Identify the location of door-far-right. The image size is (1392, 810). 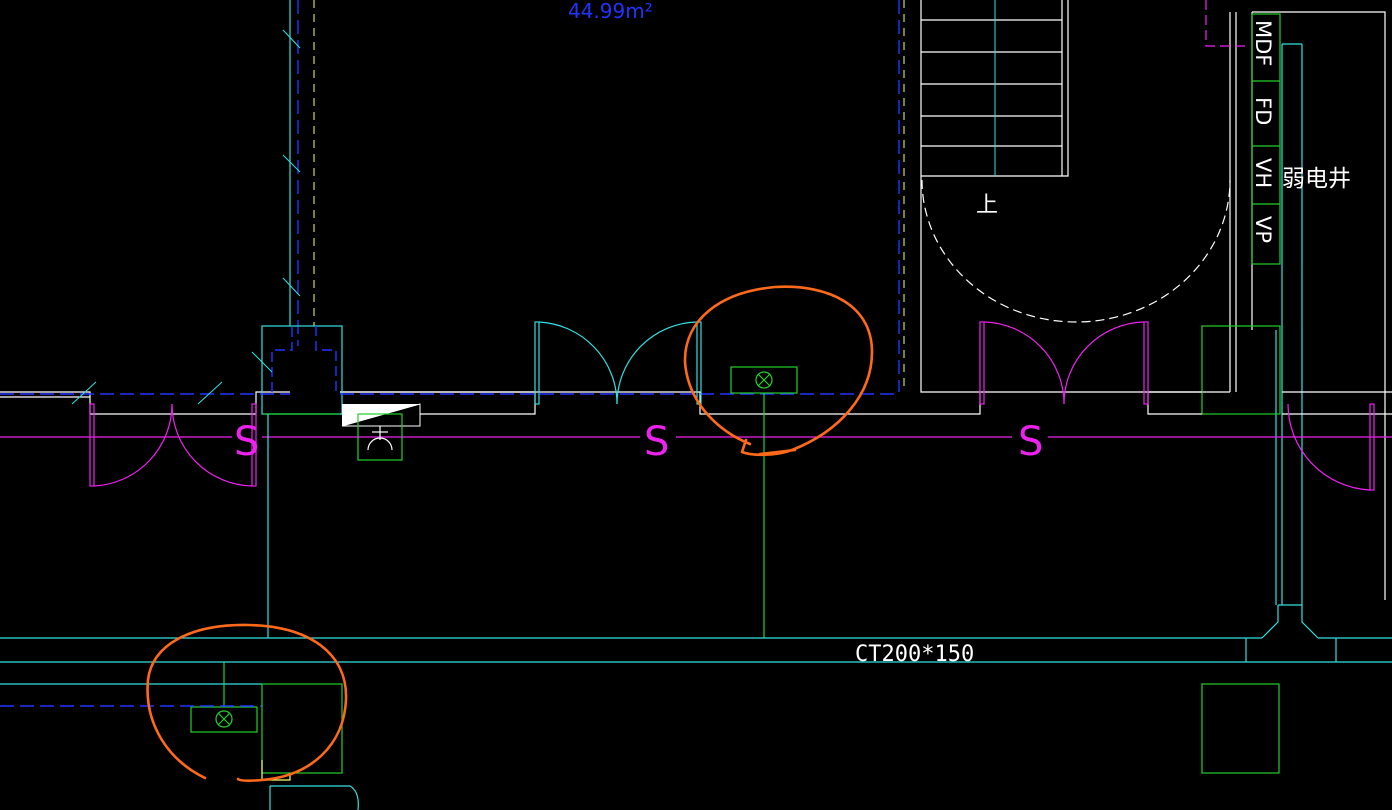
(1331, 447).